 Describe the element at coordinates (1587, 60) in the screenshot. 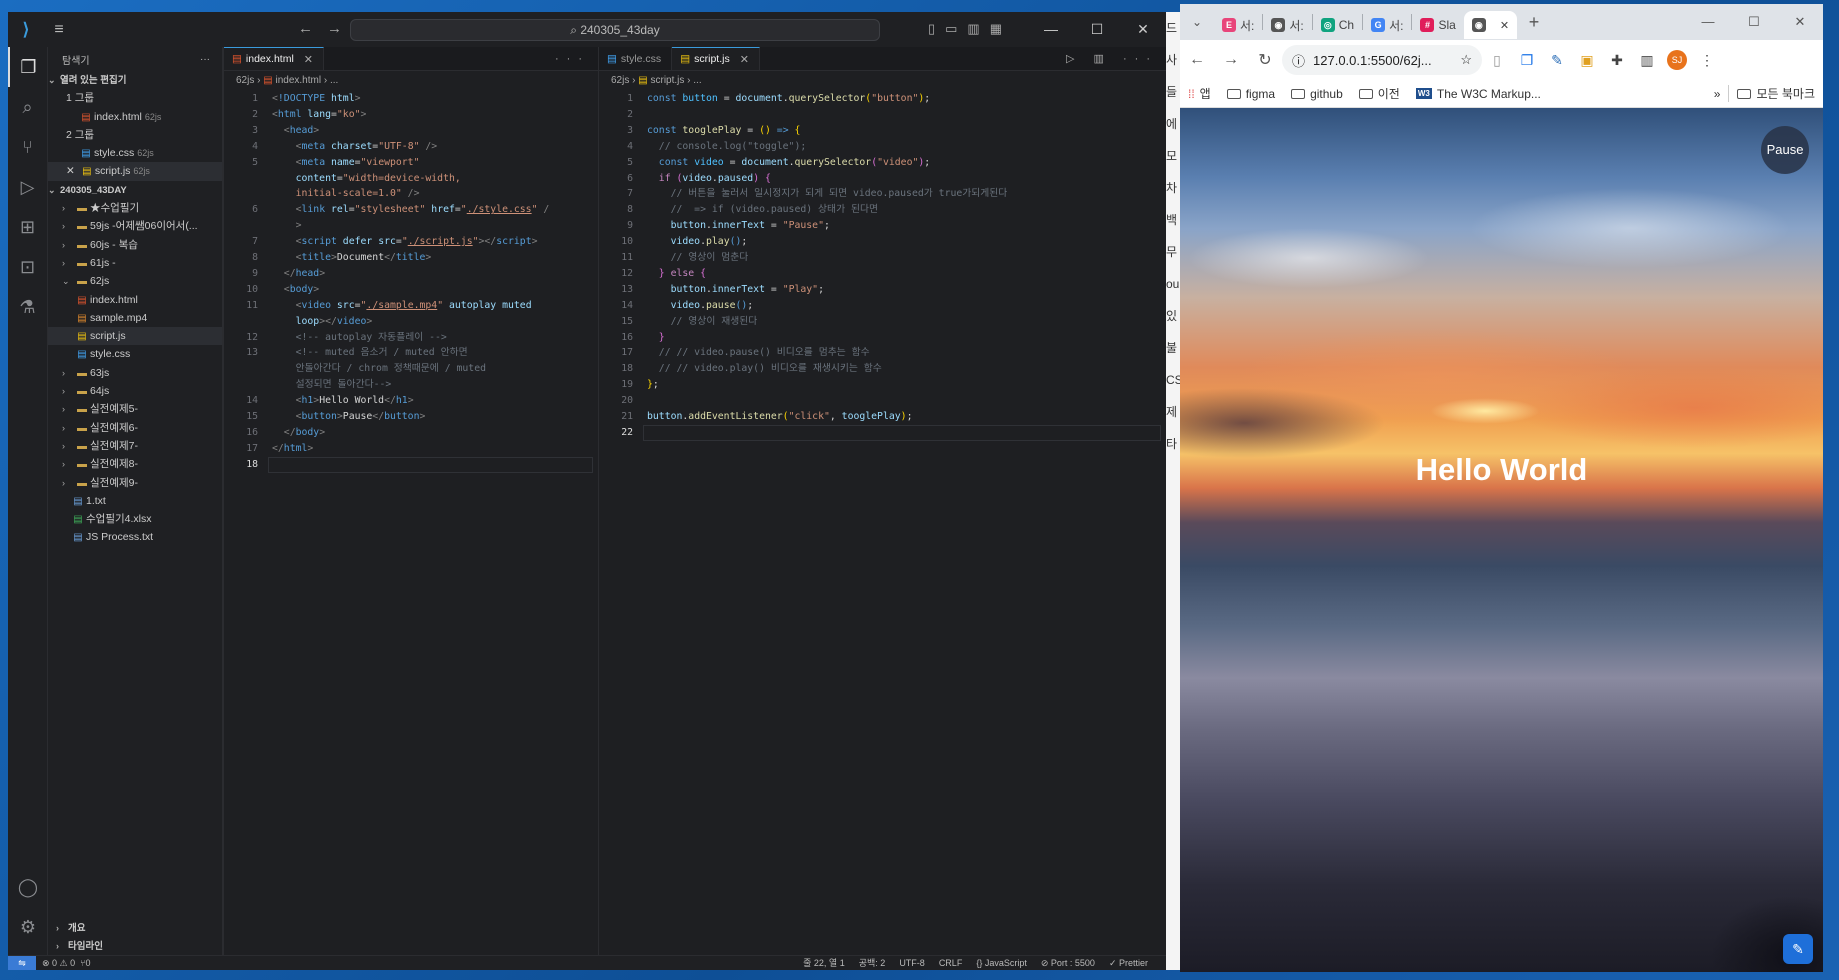

I see `extension-image-icon: ▣` at that location.